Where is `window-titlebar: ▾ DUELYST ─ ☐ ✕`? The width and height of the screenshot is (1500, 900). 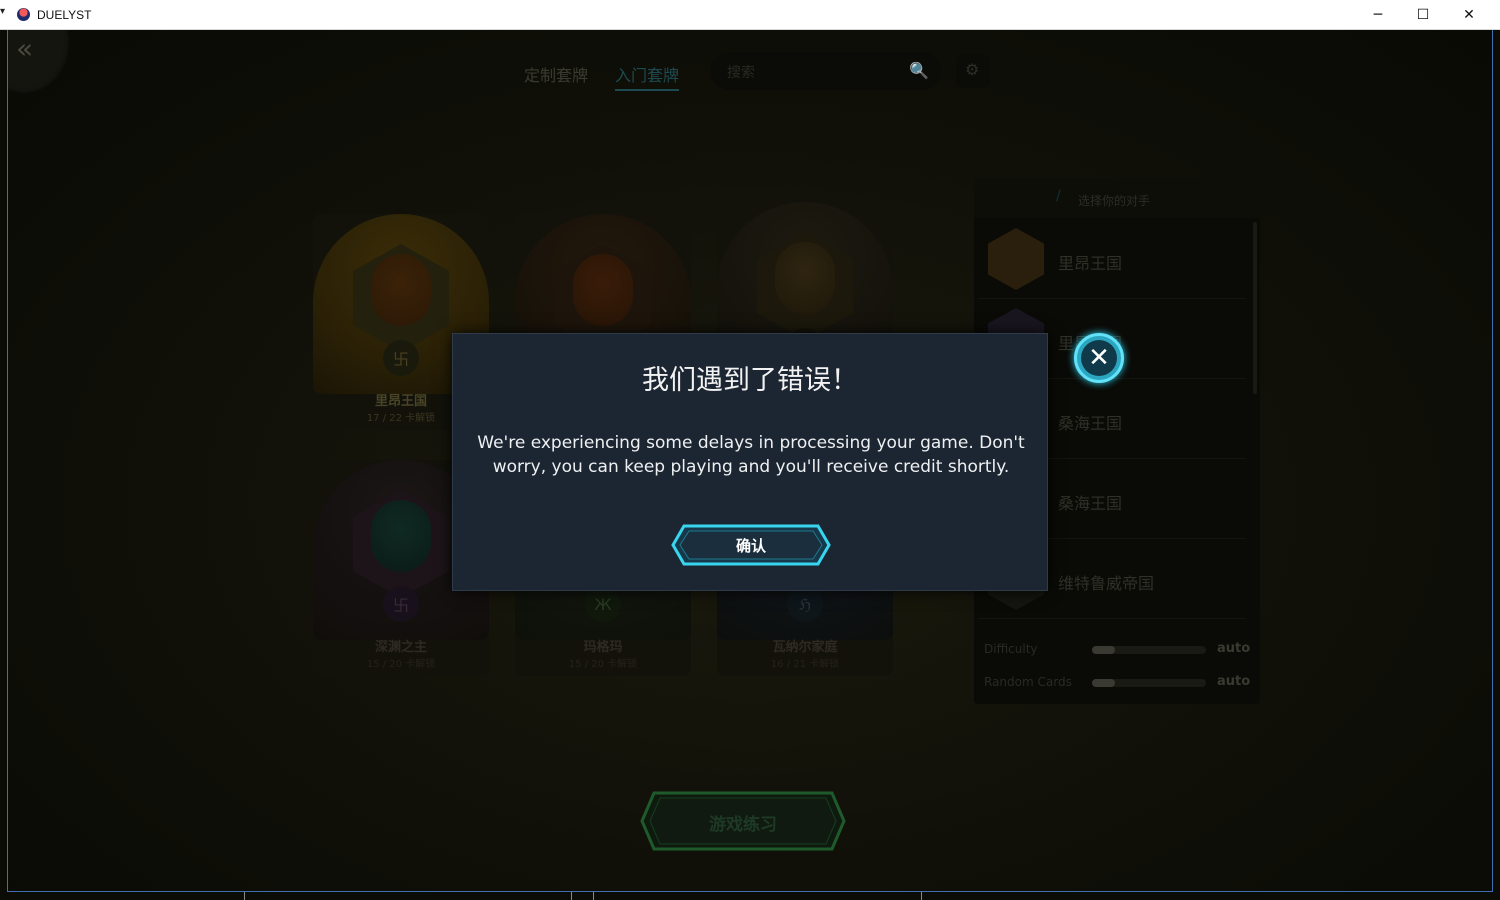
window-titlebar: ▾ DUELYST ─ ☐ ✕ is located at coordinates (750, 15).